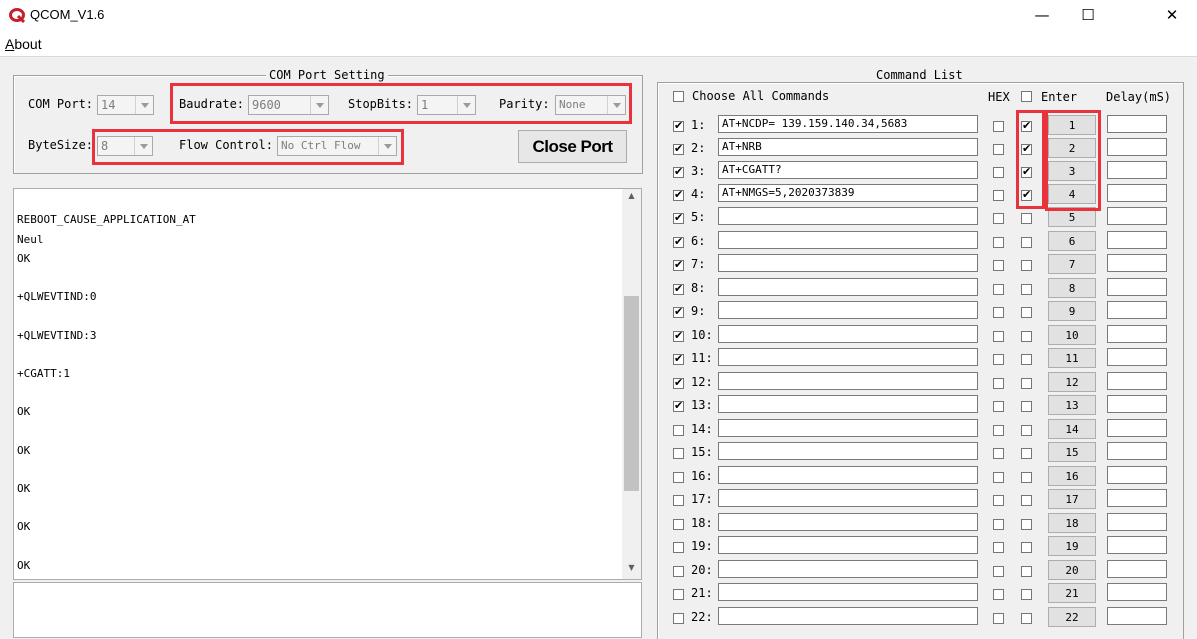 The height and width of the screenshot is (639, 1197). What do you see at coordinates (1072, 593) in the screenshot?
I see `send-command-button: 21` at bounding box center [1072, 593].